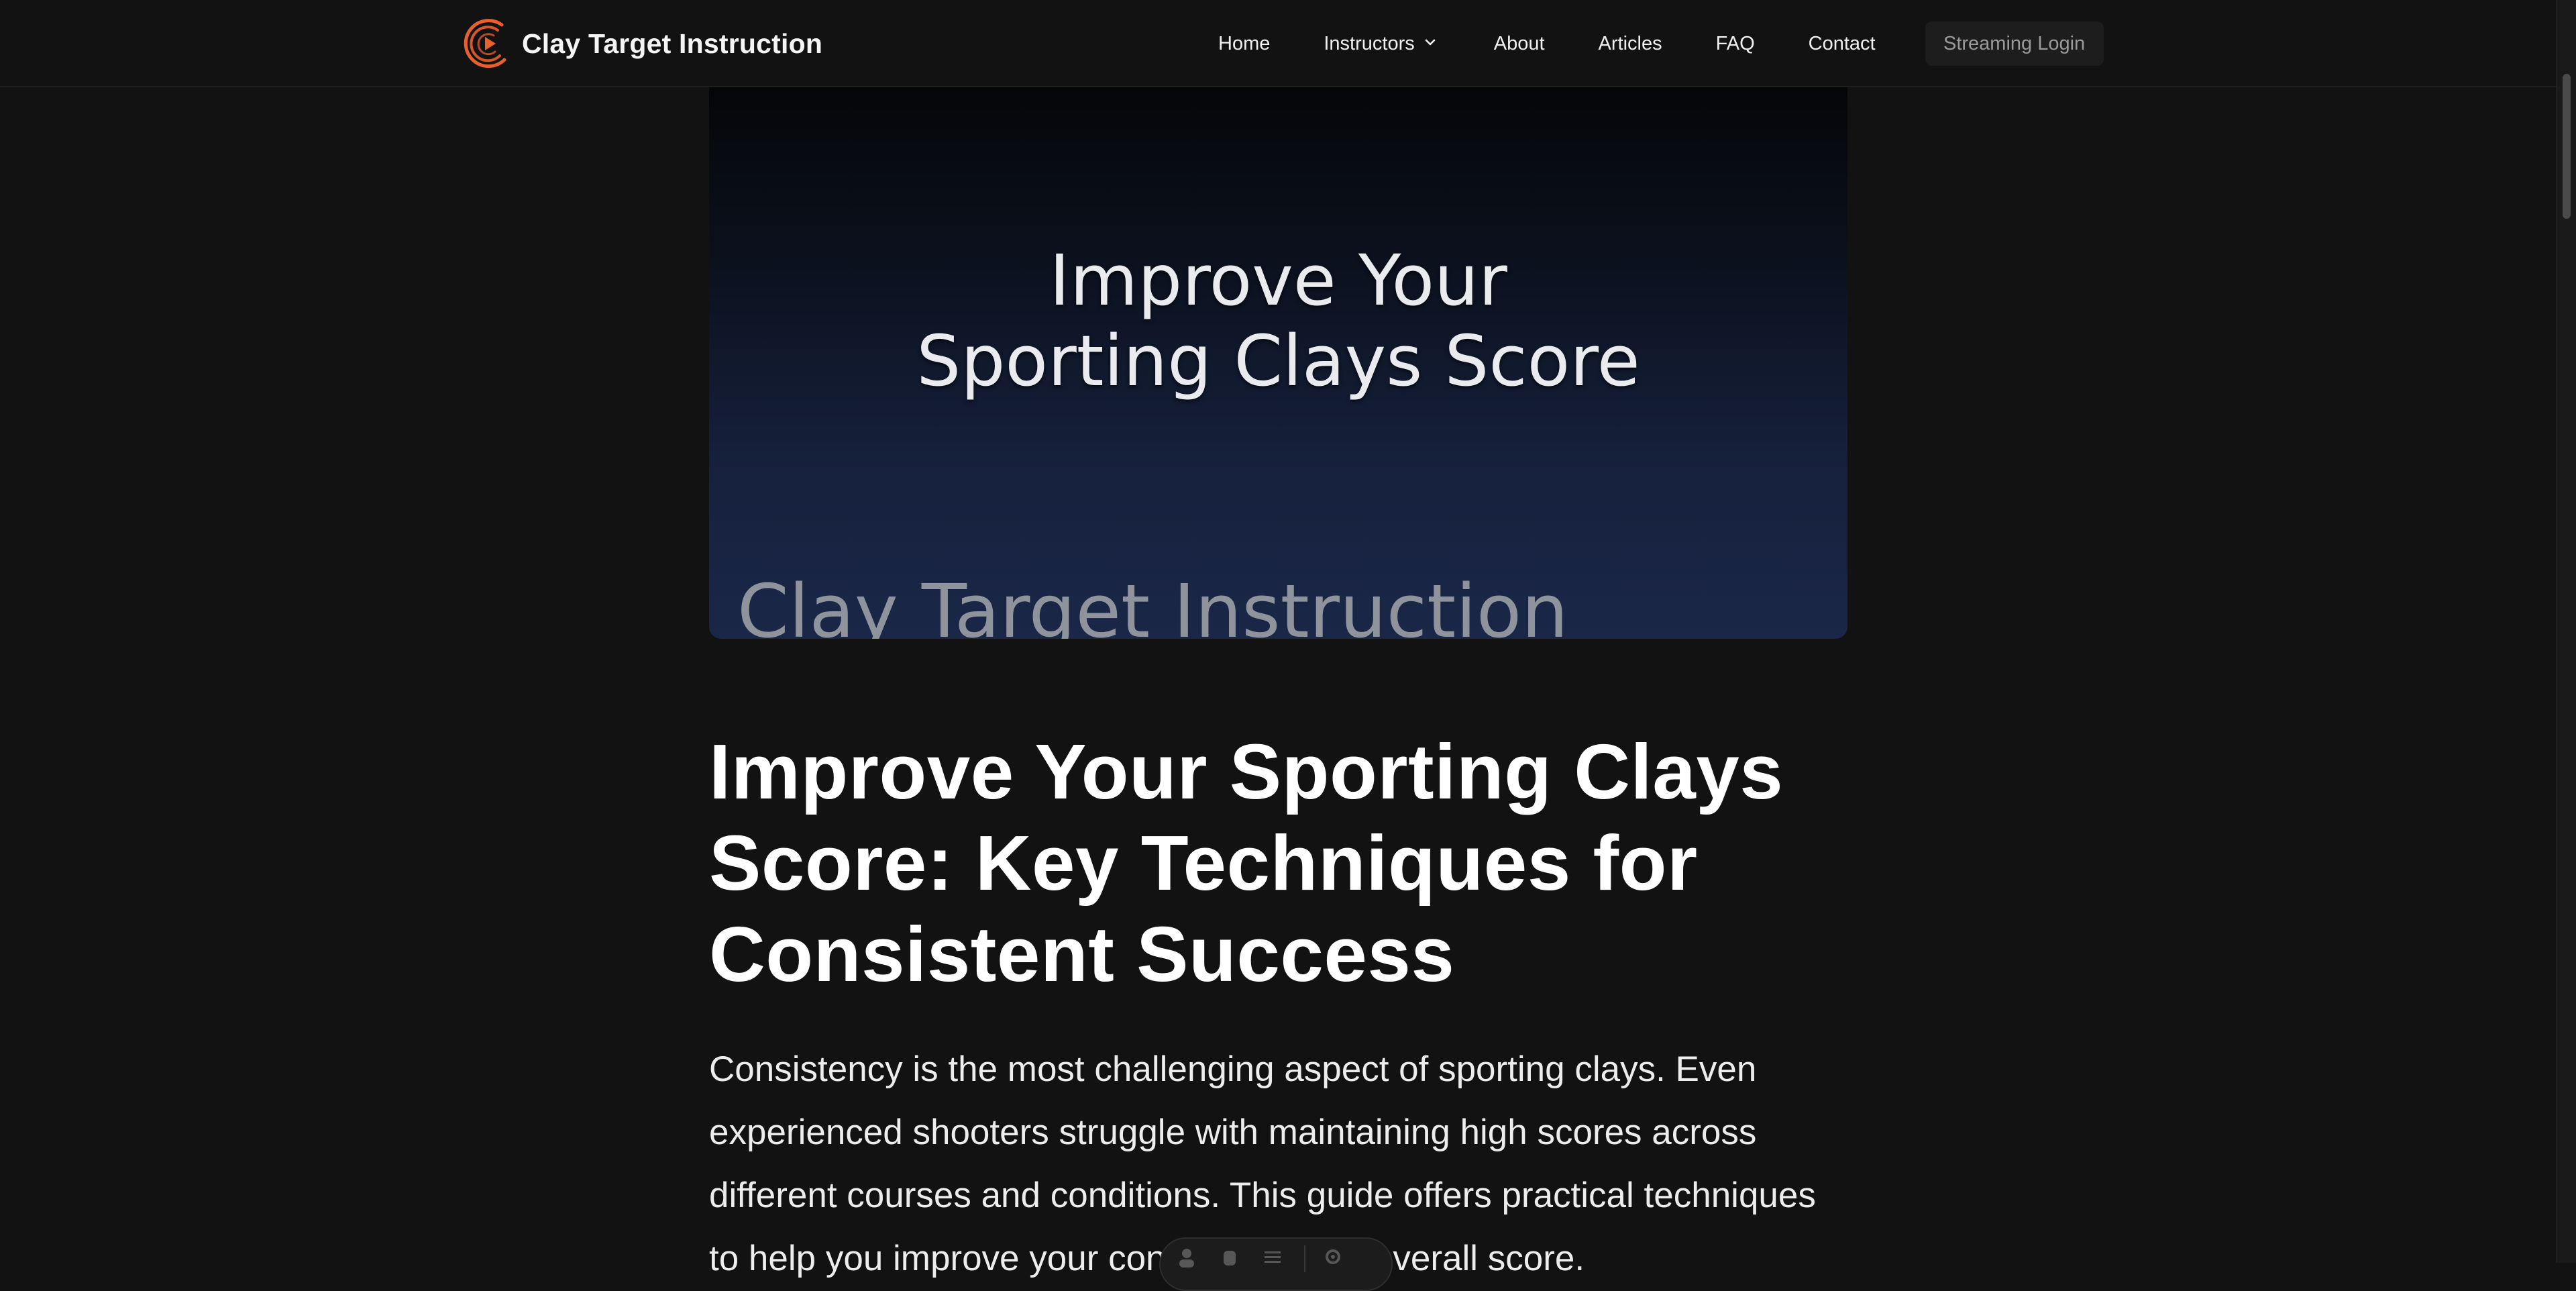  What do you see at coordinates (1244, 44) in the screenshot?
I see `nav-home: Home` at bounding box center [1244, 44].